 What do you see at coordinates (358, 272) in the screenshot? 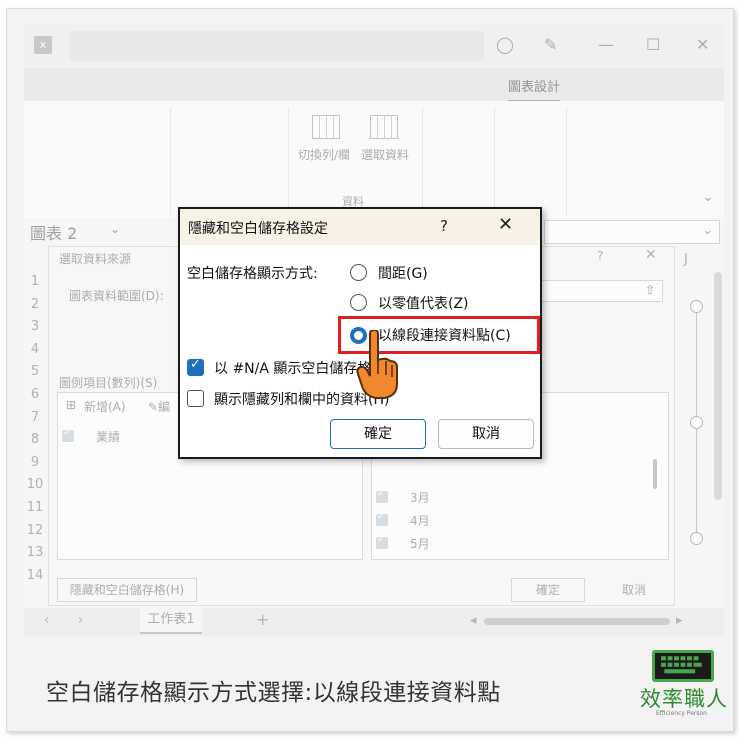
I see `radio-gaps` at bounding box center [358, 272].